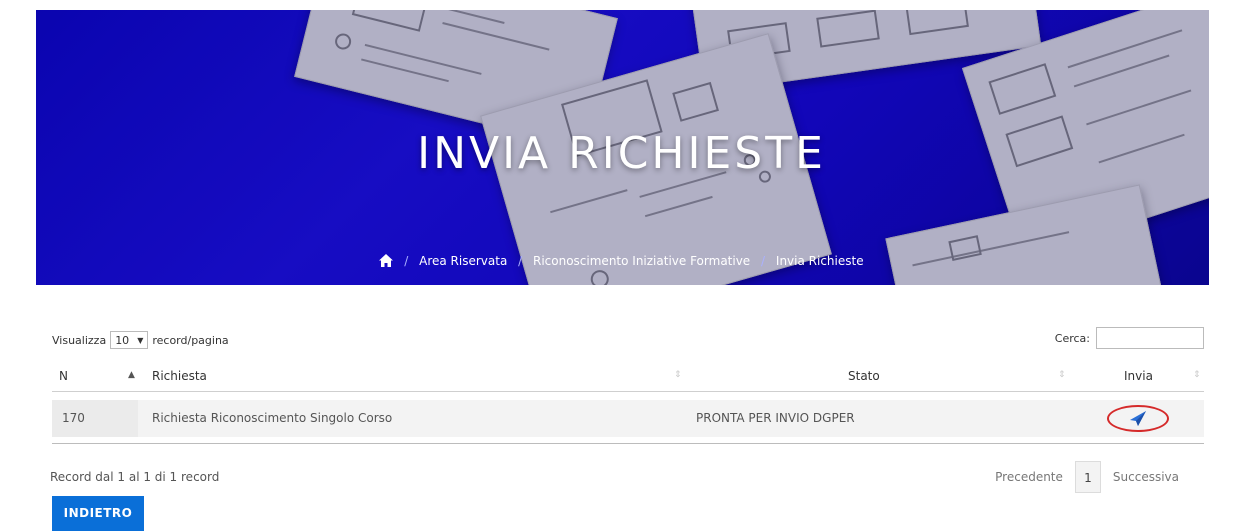 This screenshot has height=531, width=1243. I want to click on back-button: INDIETRO, so click(98, 513).